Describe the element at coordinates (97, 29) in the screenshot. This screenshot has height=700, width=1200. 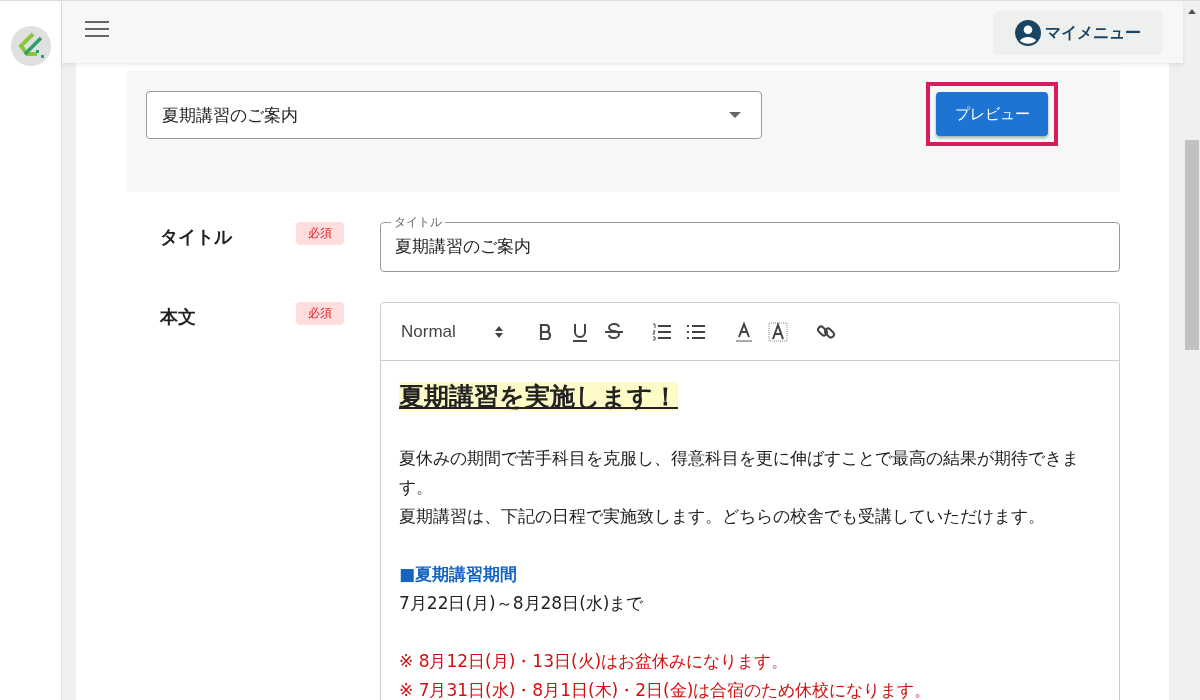
I see `menu-icon` at that location.